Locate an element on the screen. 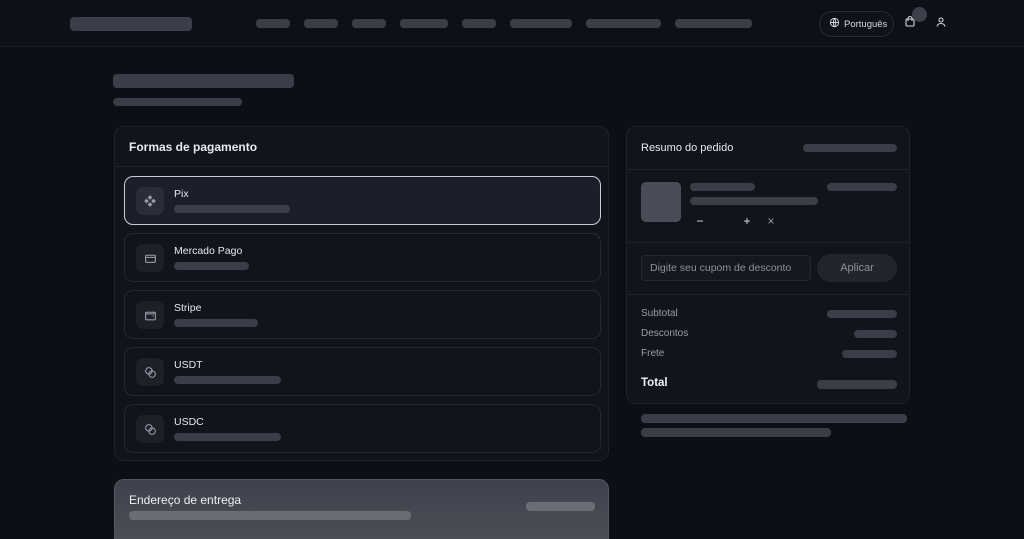 The width and height of the screenshot is (1024, 539). total-value-placeholder is located at coordinates (857, 384).